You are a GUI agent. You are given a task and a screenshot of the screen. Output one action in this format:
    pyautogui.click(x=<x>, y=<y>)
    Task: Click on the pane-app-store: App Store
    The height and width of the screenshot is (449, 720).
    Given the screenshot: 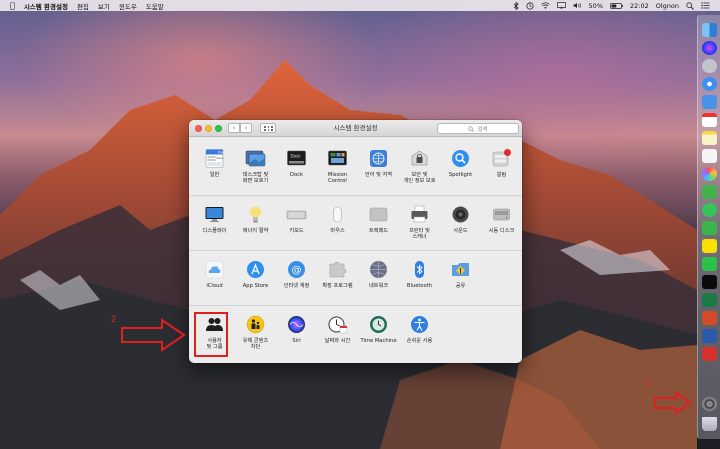 What is the action you would take?
    pyautogui.click(x=255, y=274)
    